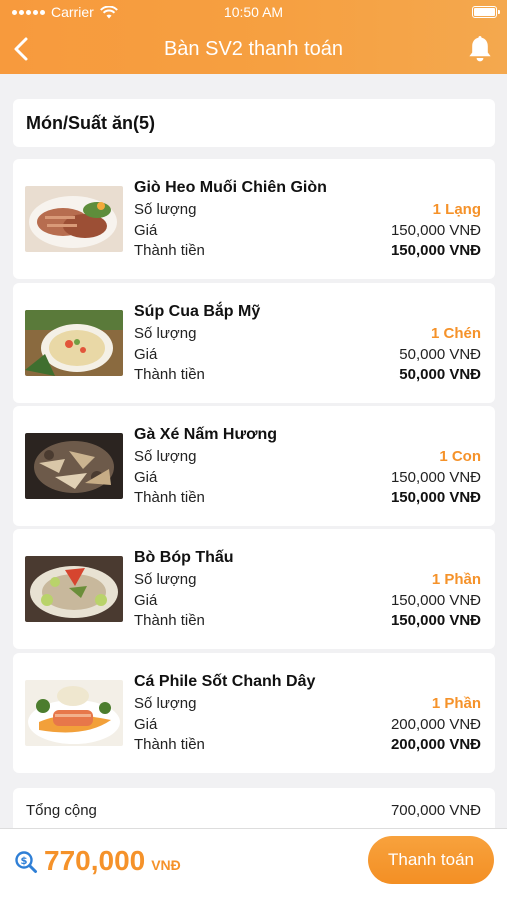 The image size is (507, 900). Describe the element at coordinates (455, 333) in the screenshot. I see `quantity-value: 1 Chén` at that location.